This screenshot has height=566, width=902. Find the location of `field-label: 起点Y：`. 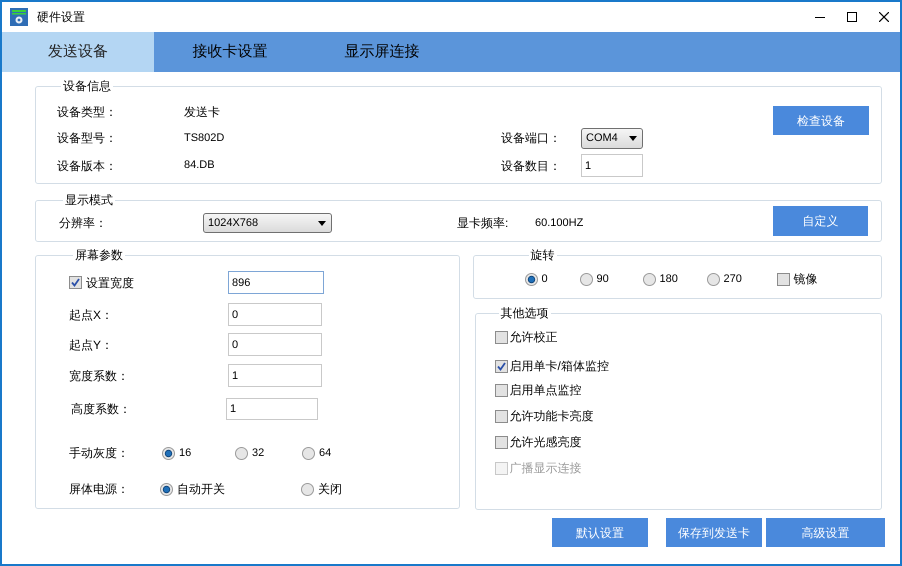

field-label: 起点Y： is located at coordinates (91, 345).